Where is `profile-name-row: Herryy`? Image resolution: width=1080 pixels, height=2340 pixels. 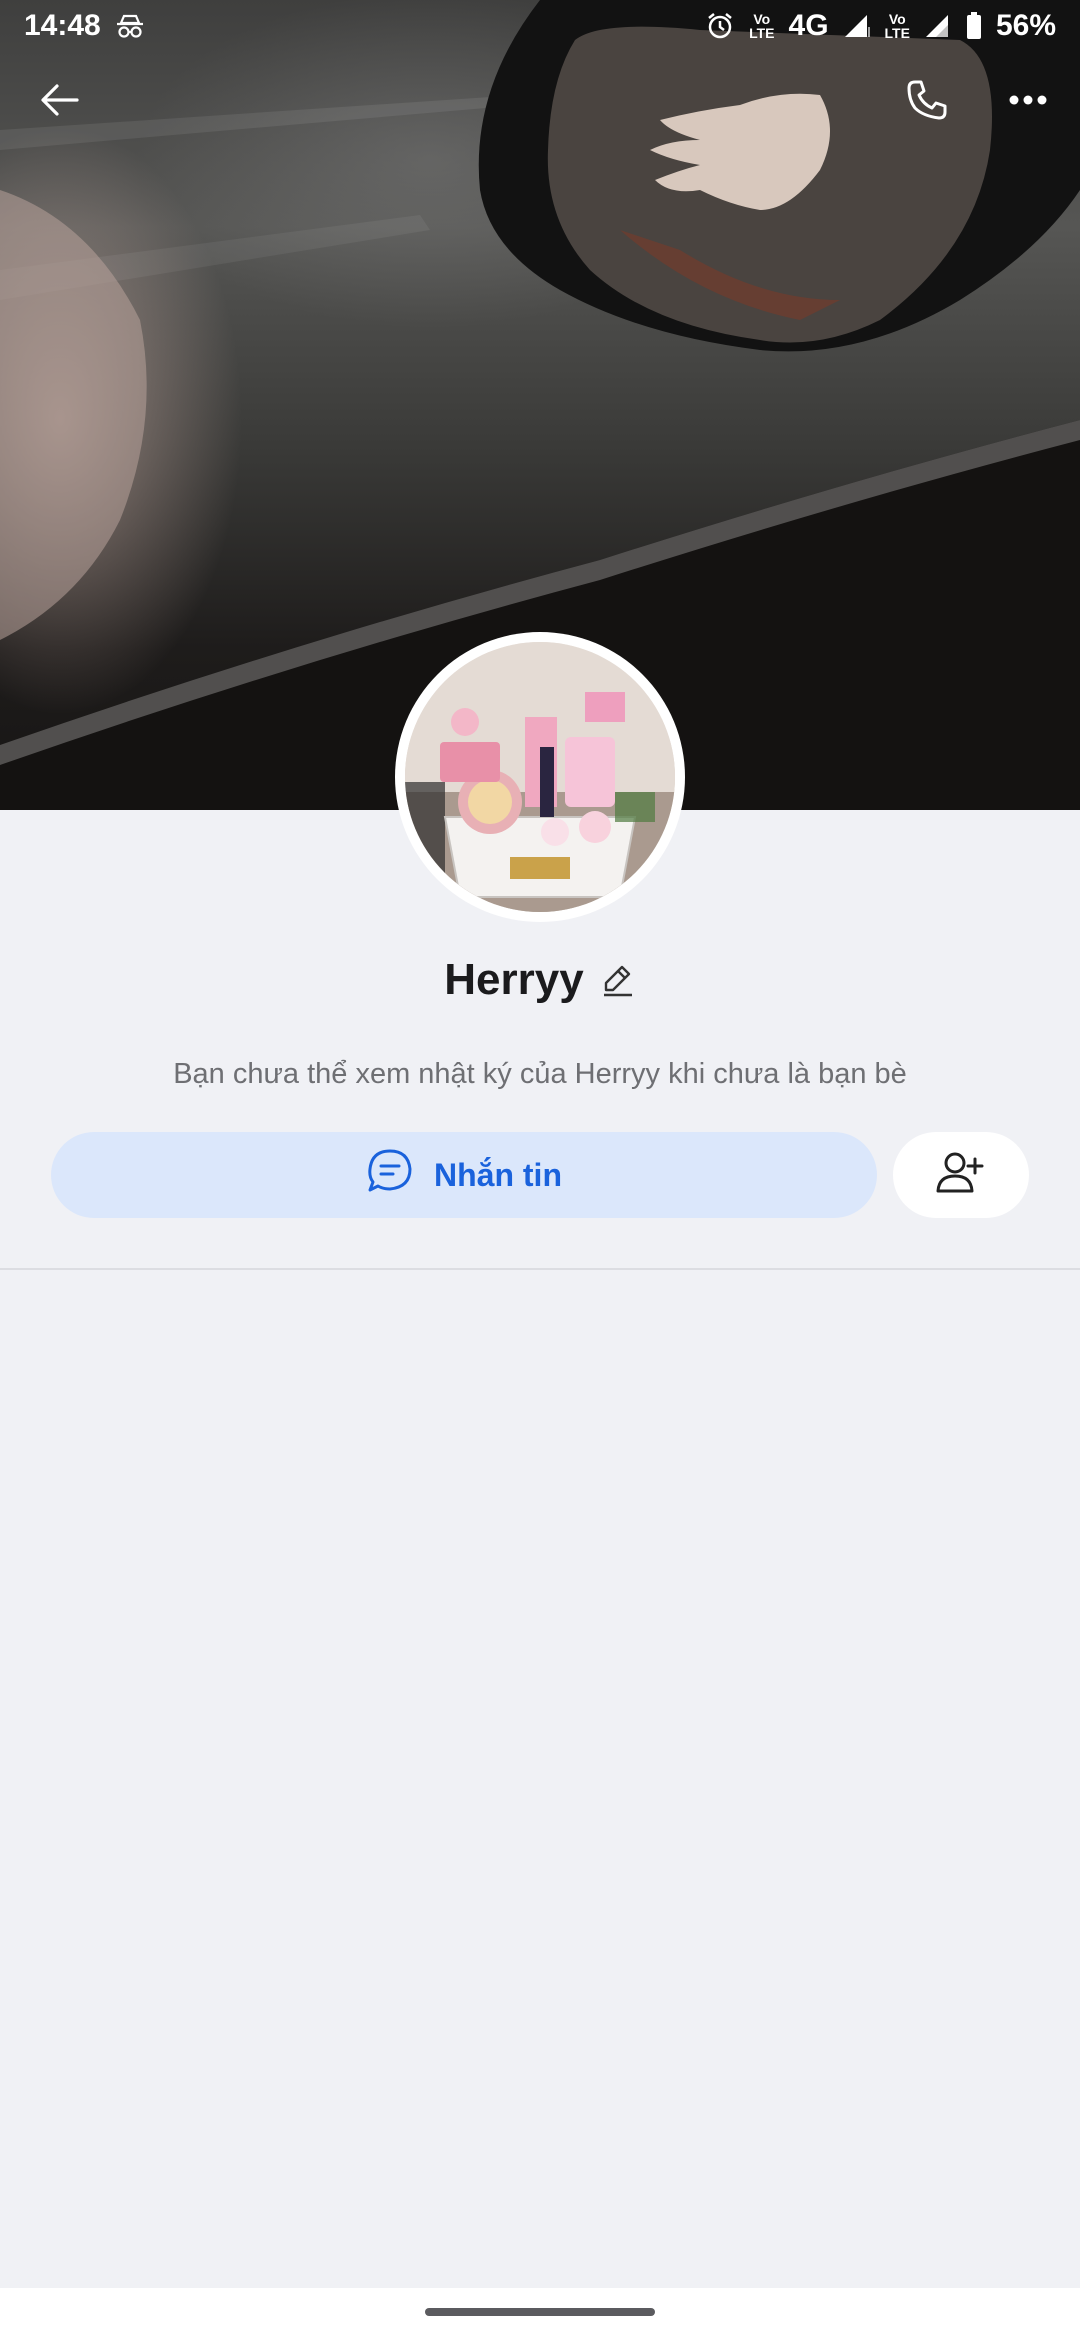 profile-name-row: Herryy is located at coordinates (540, 980).